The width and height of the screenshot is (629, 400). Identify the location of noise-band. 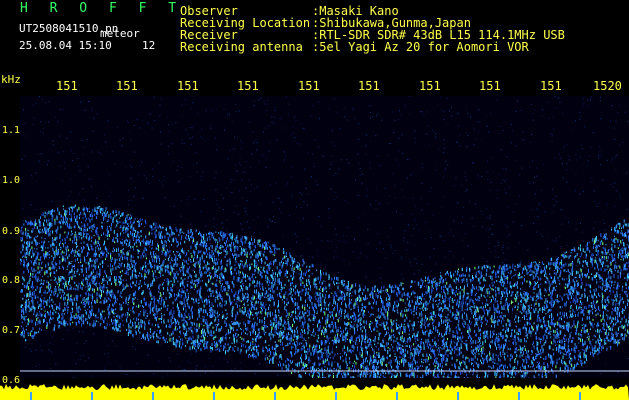
(314, 392).